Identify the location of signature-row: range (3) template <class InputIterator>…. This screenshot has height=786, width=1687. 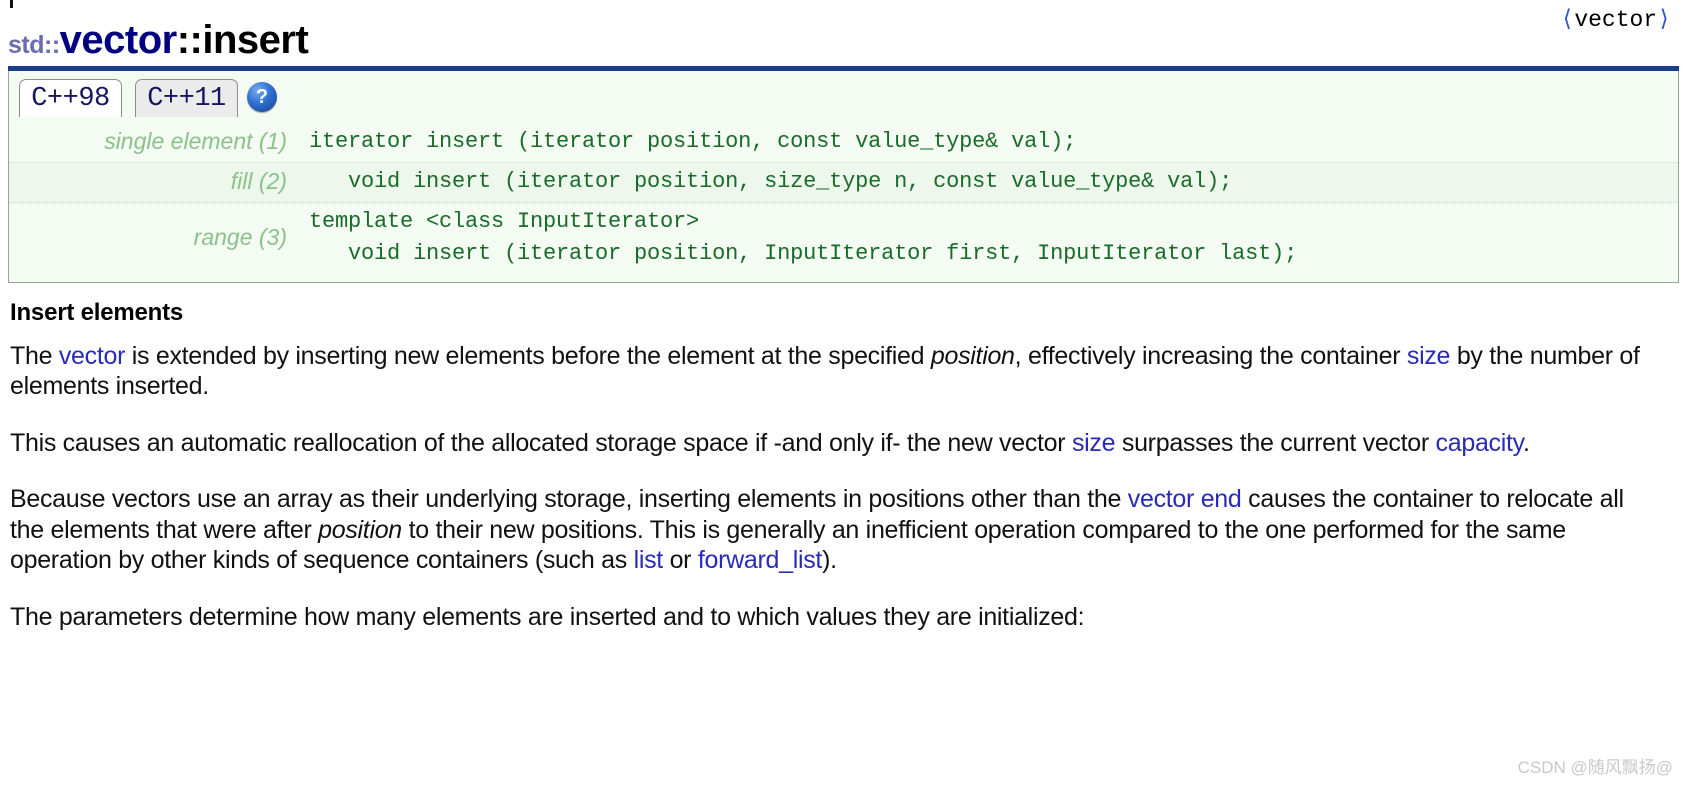
(843, 238).